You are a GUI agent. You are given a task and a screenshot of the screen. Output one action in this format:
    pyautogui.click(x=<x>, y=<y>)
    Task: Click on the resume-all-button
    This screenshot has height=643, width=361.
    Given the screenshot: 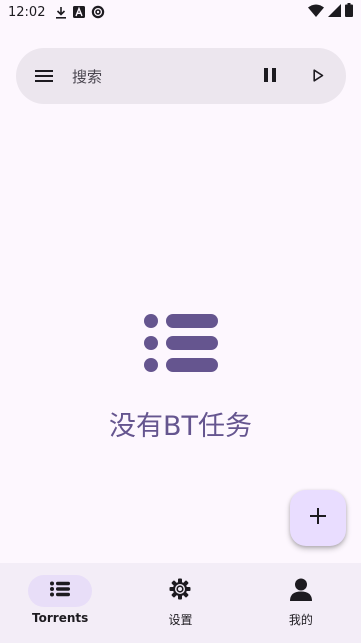 What is the action you would take?
    pyautogui.click(x=318, y=76)
    